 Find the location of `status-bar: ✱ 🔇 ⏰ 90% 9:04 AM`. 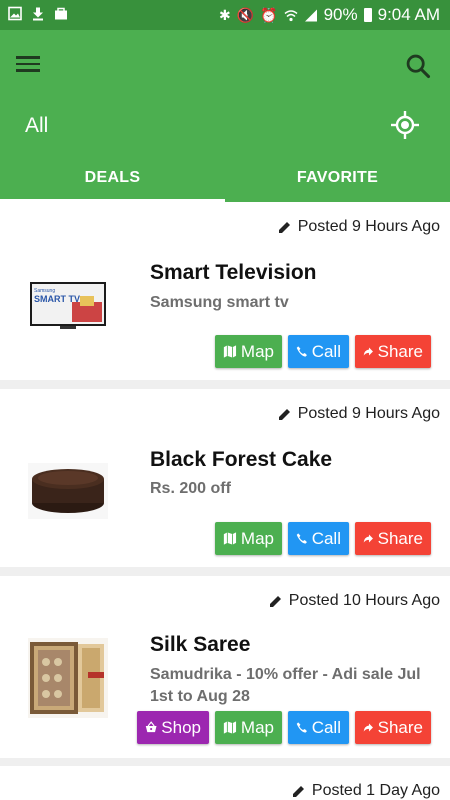

status-bar: ✱ 🔇 ⏰ 90% 9:04 AM is located at coordinates (225, 15).